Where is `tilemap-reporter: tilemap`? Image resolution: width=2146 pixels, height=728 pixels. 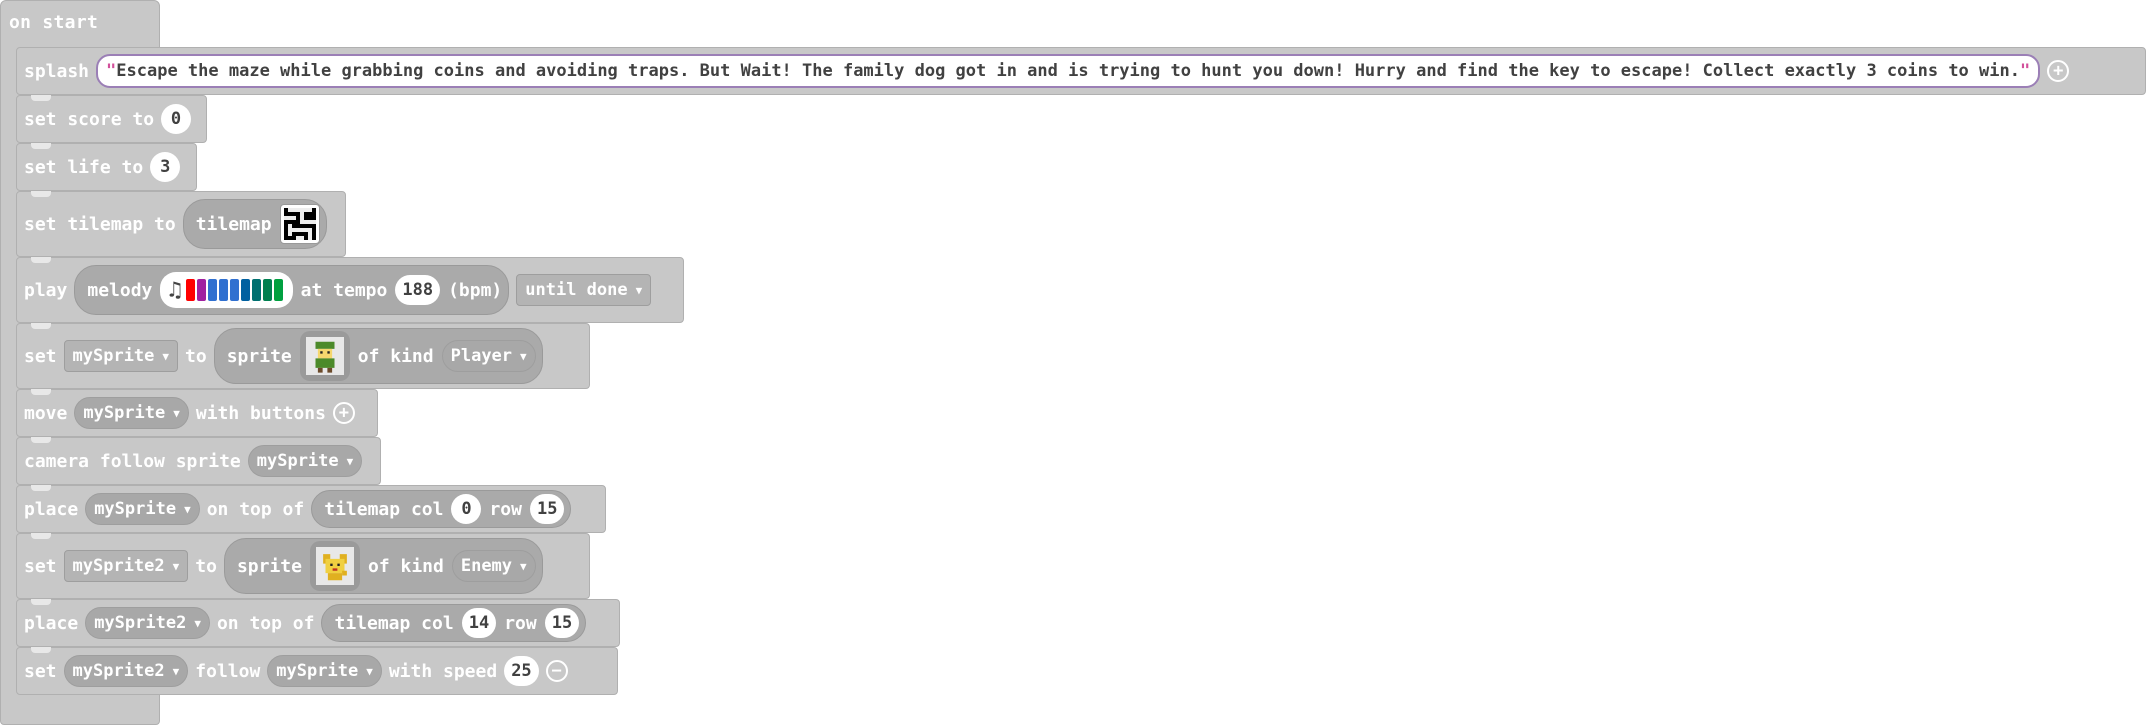 tilemap-reporter: tilemap is located at coordinates (254, 224).